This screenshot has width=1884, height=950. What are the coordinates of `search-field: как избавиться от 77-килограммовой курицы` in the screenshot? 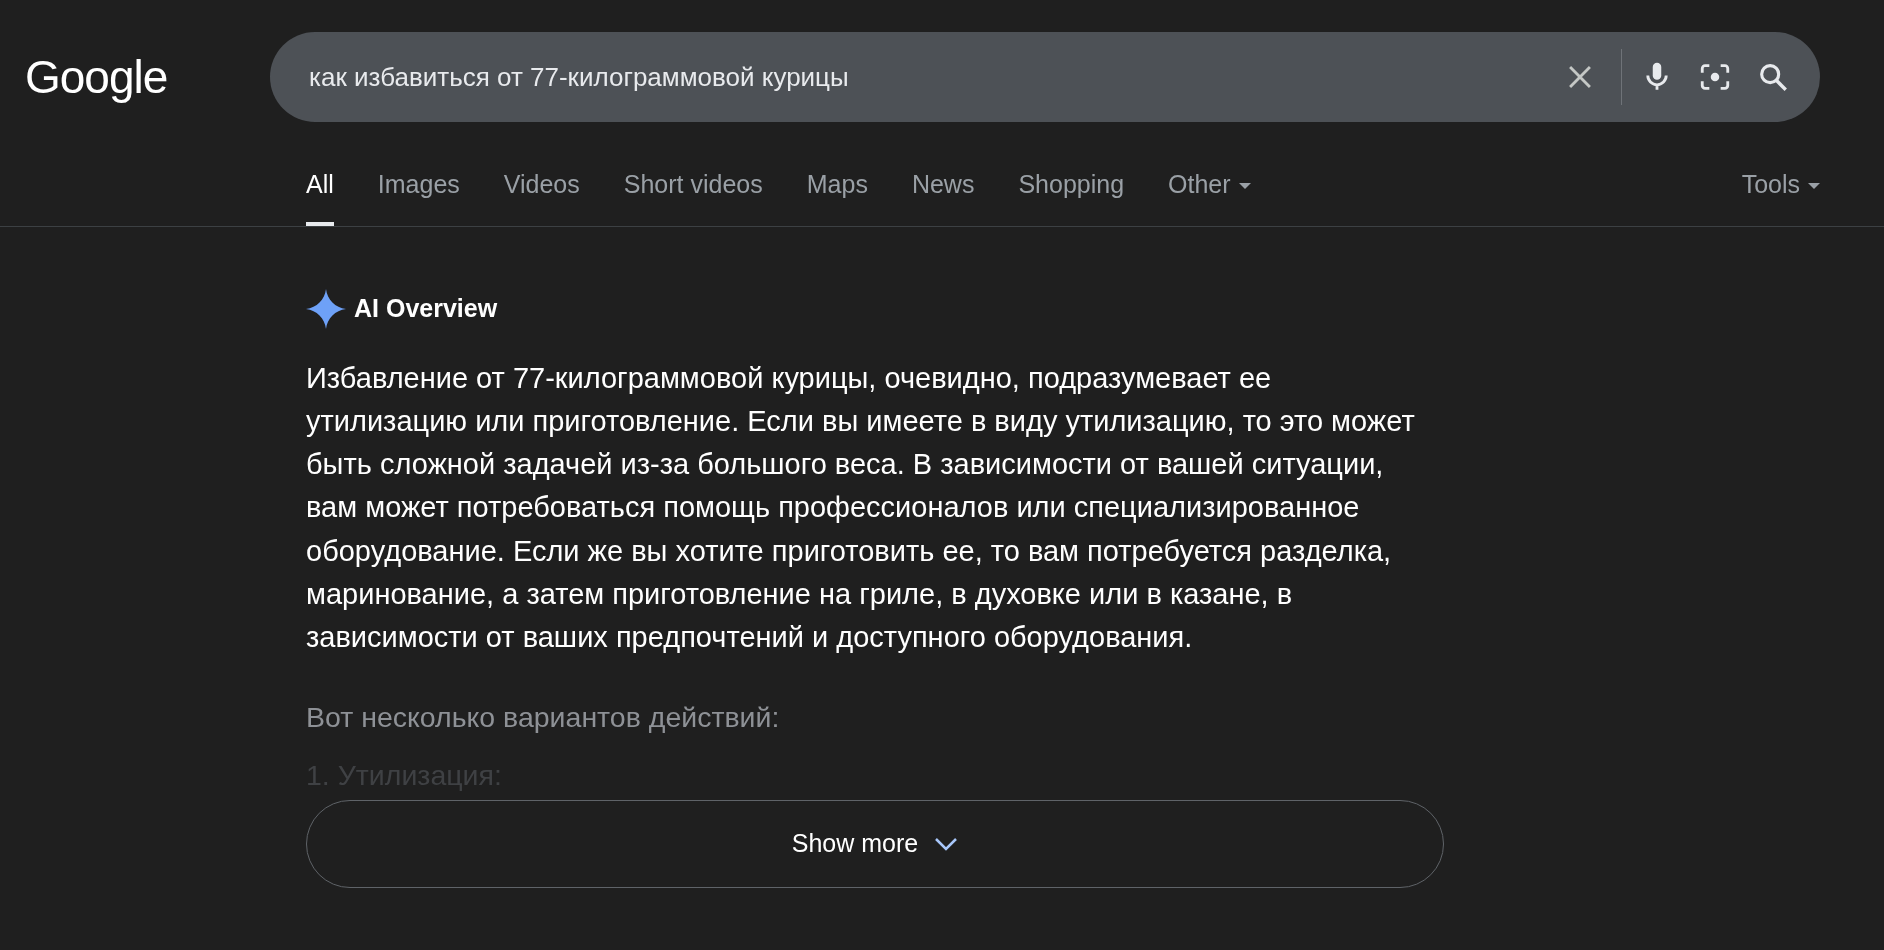 It's located at (935, 77).